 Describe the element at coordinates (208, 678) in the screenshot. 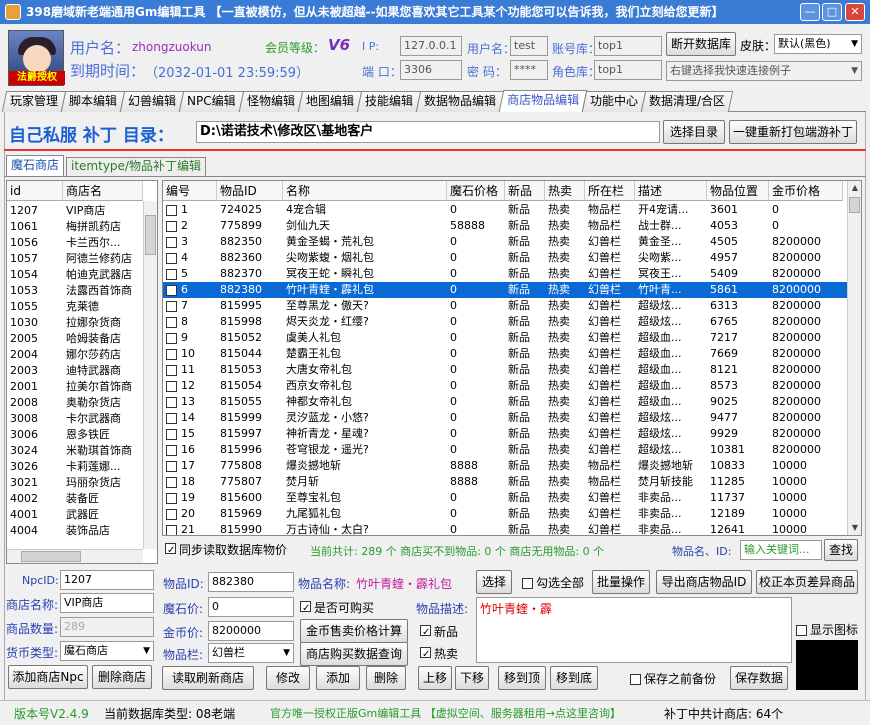

I see `refresh-shop-button: 读取刷新商店` at that location.